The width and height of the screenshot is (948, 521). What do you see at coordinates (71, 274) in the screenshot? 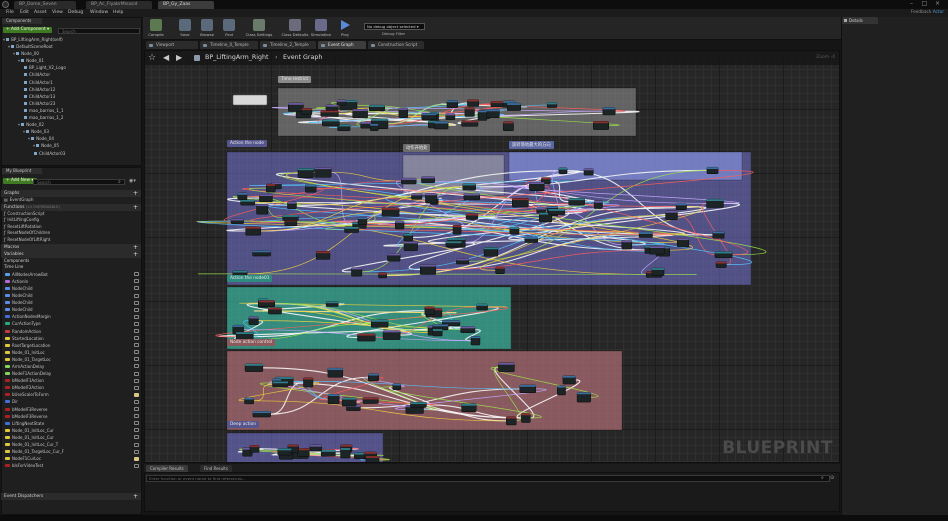
I see `variable-item: AllNodesArrowBot` at bounding box center [71, 274].